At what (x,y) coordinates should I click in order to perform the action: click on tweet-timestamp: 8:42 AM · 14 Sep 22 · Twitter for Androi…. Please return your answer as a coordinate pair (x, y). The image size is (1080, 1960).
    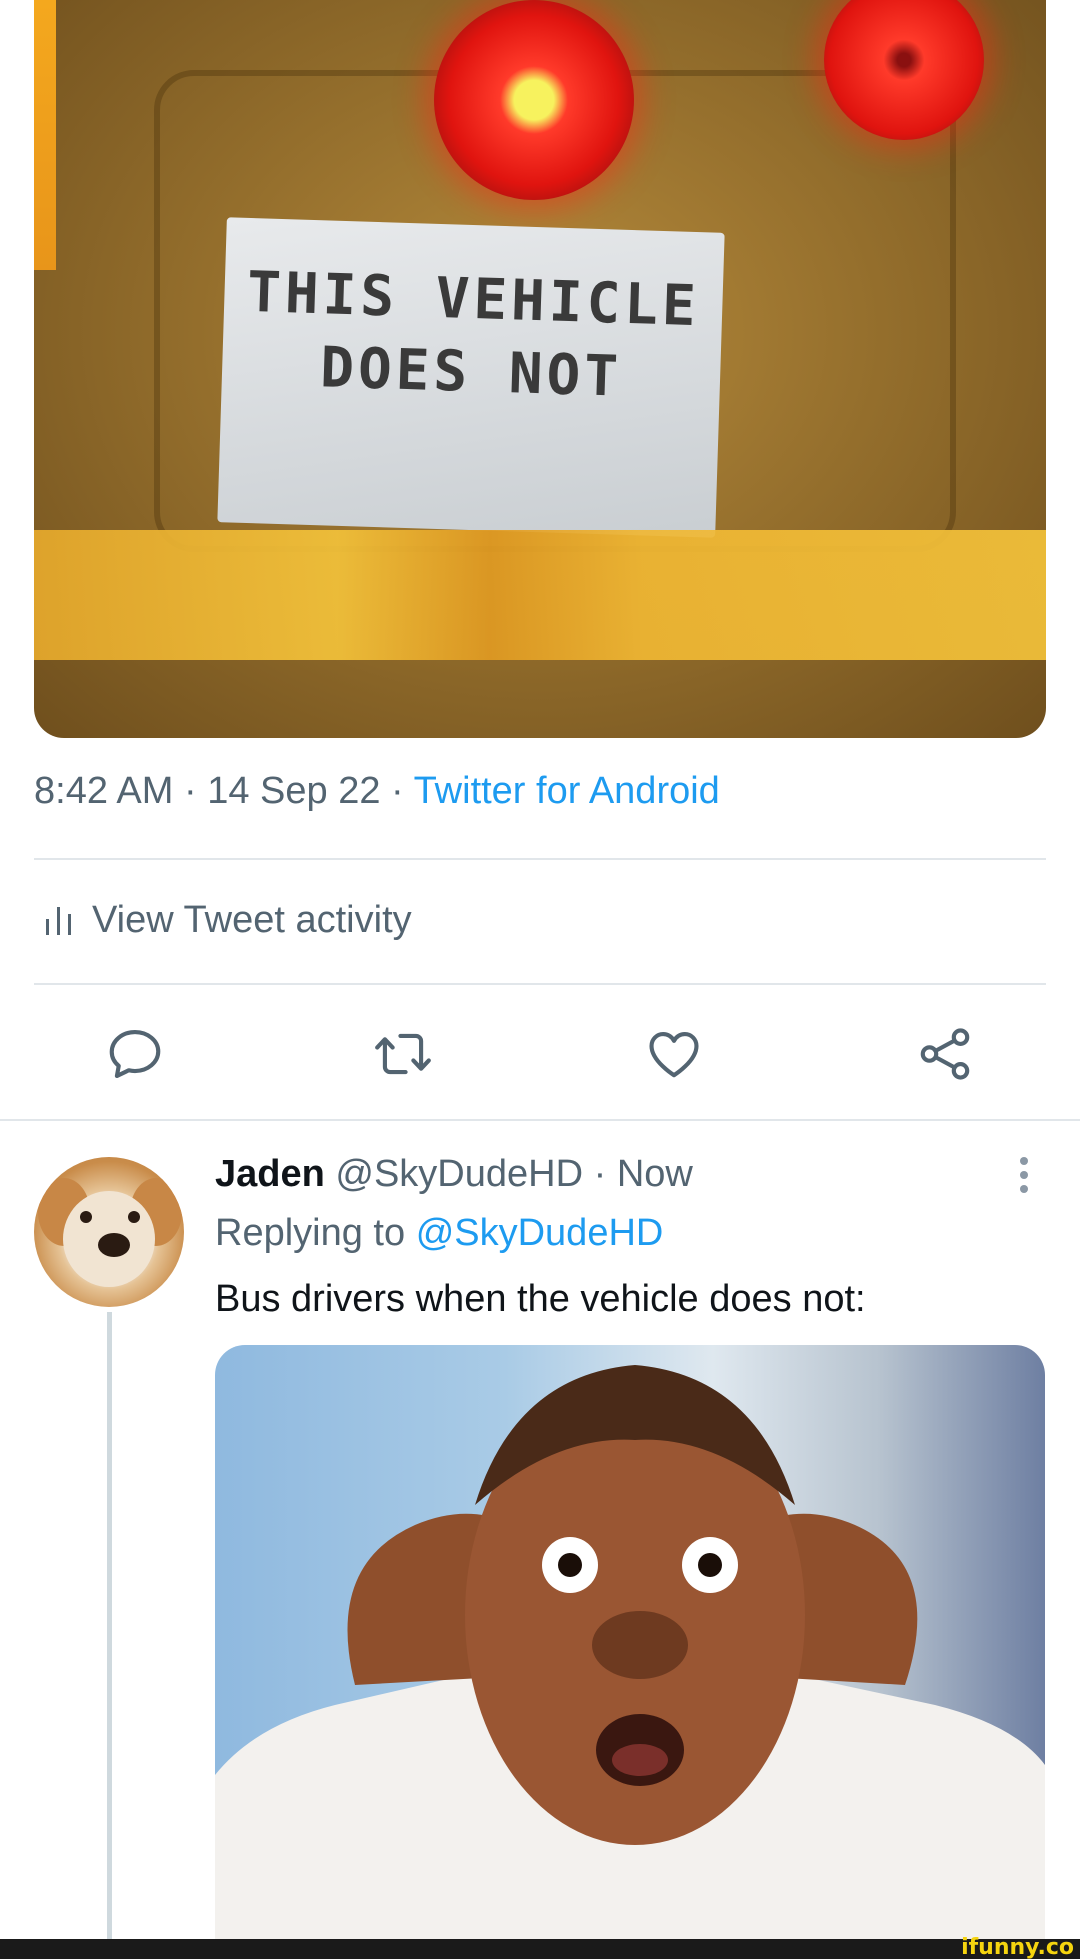
    Looking at the image, I should click on (377, 791).